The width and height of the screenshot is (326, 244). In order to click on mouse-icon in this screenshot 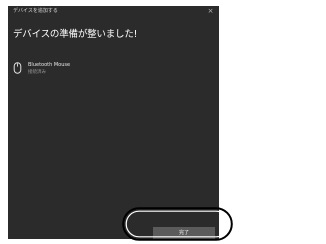, I will do `click(17, 68)`.